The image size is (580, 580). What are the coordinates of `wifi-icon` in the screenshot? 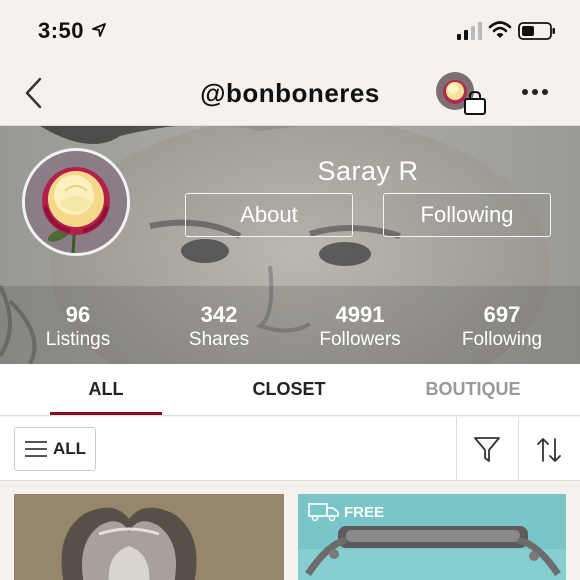 It's located at (500, 29).